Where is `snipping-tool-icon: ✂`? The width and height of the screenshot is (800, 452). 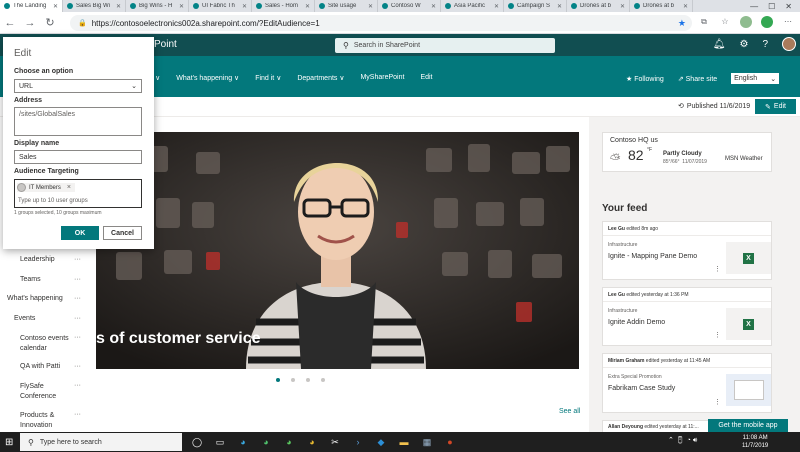 snipping-tool-icon: ✂ is located at coordinates (335, 442).